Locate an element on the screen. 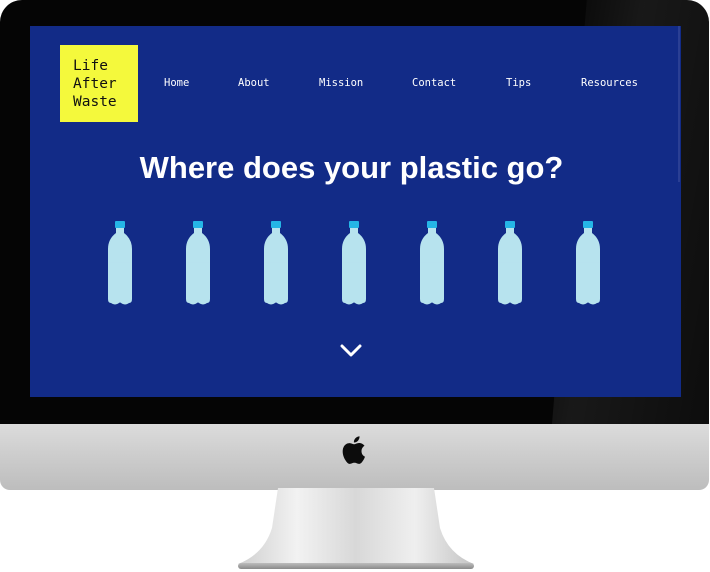  scrollbar is located at coordinates (679, 104).